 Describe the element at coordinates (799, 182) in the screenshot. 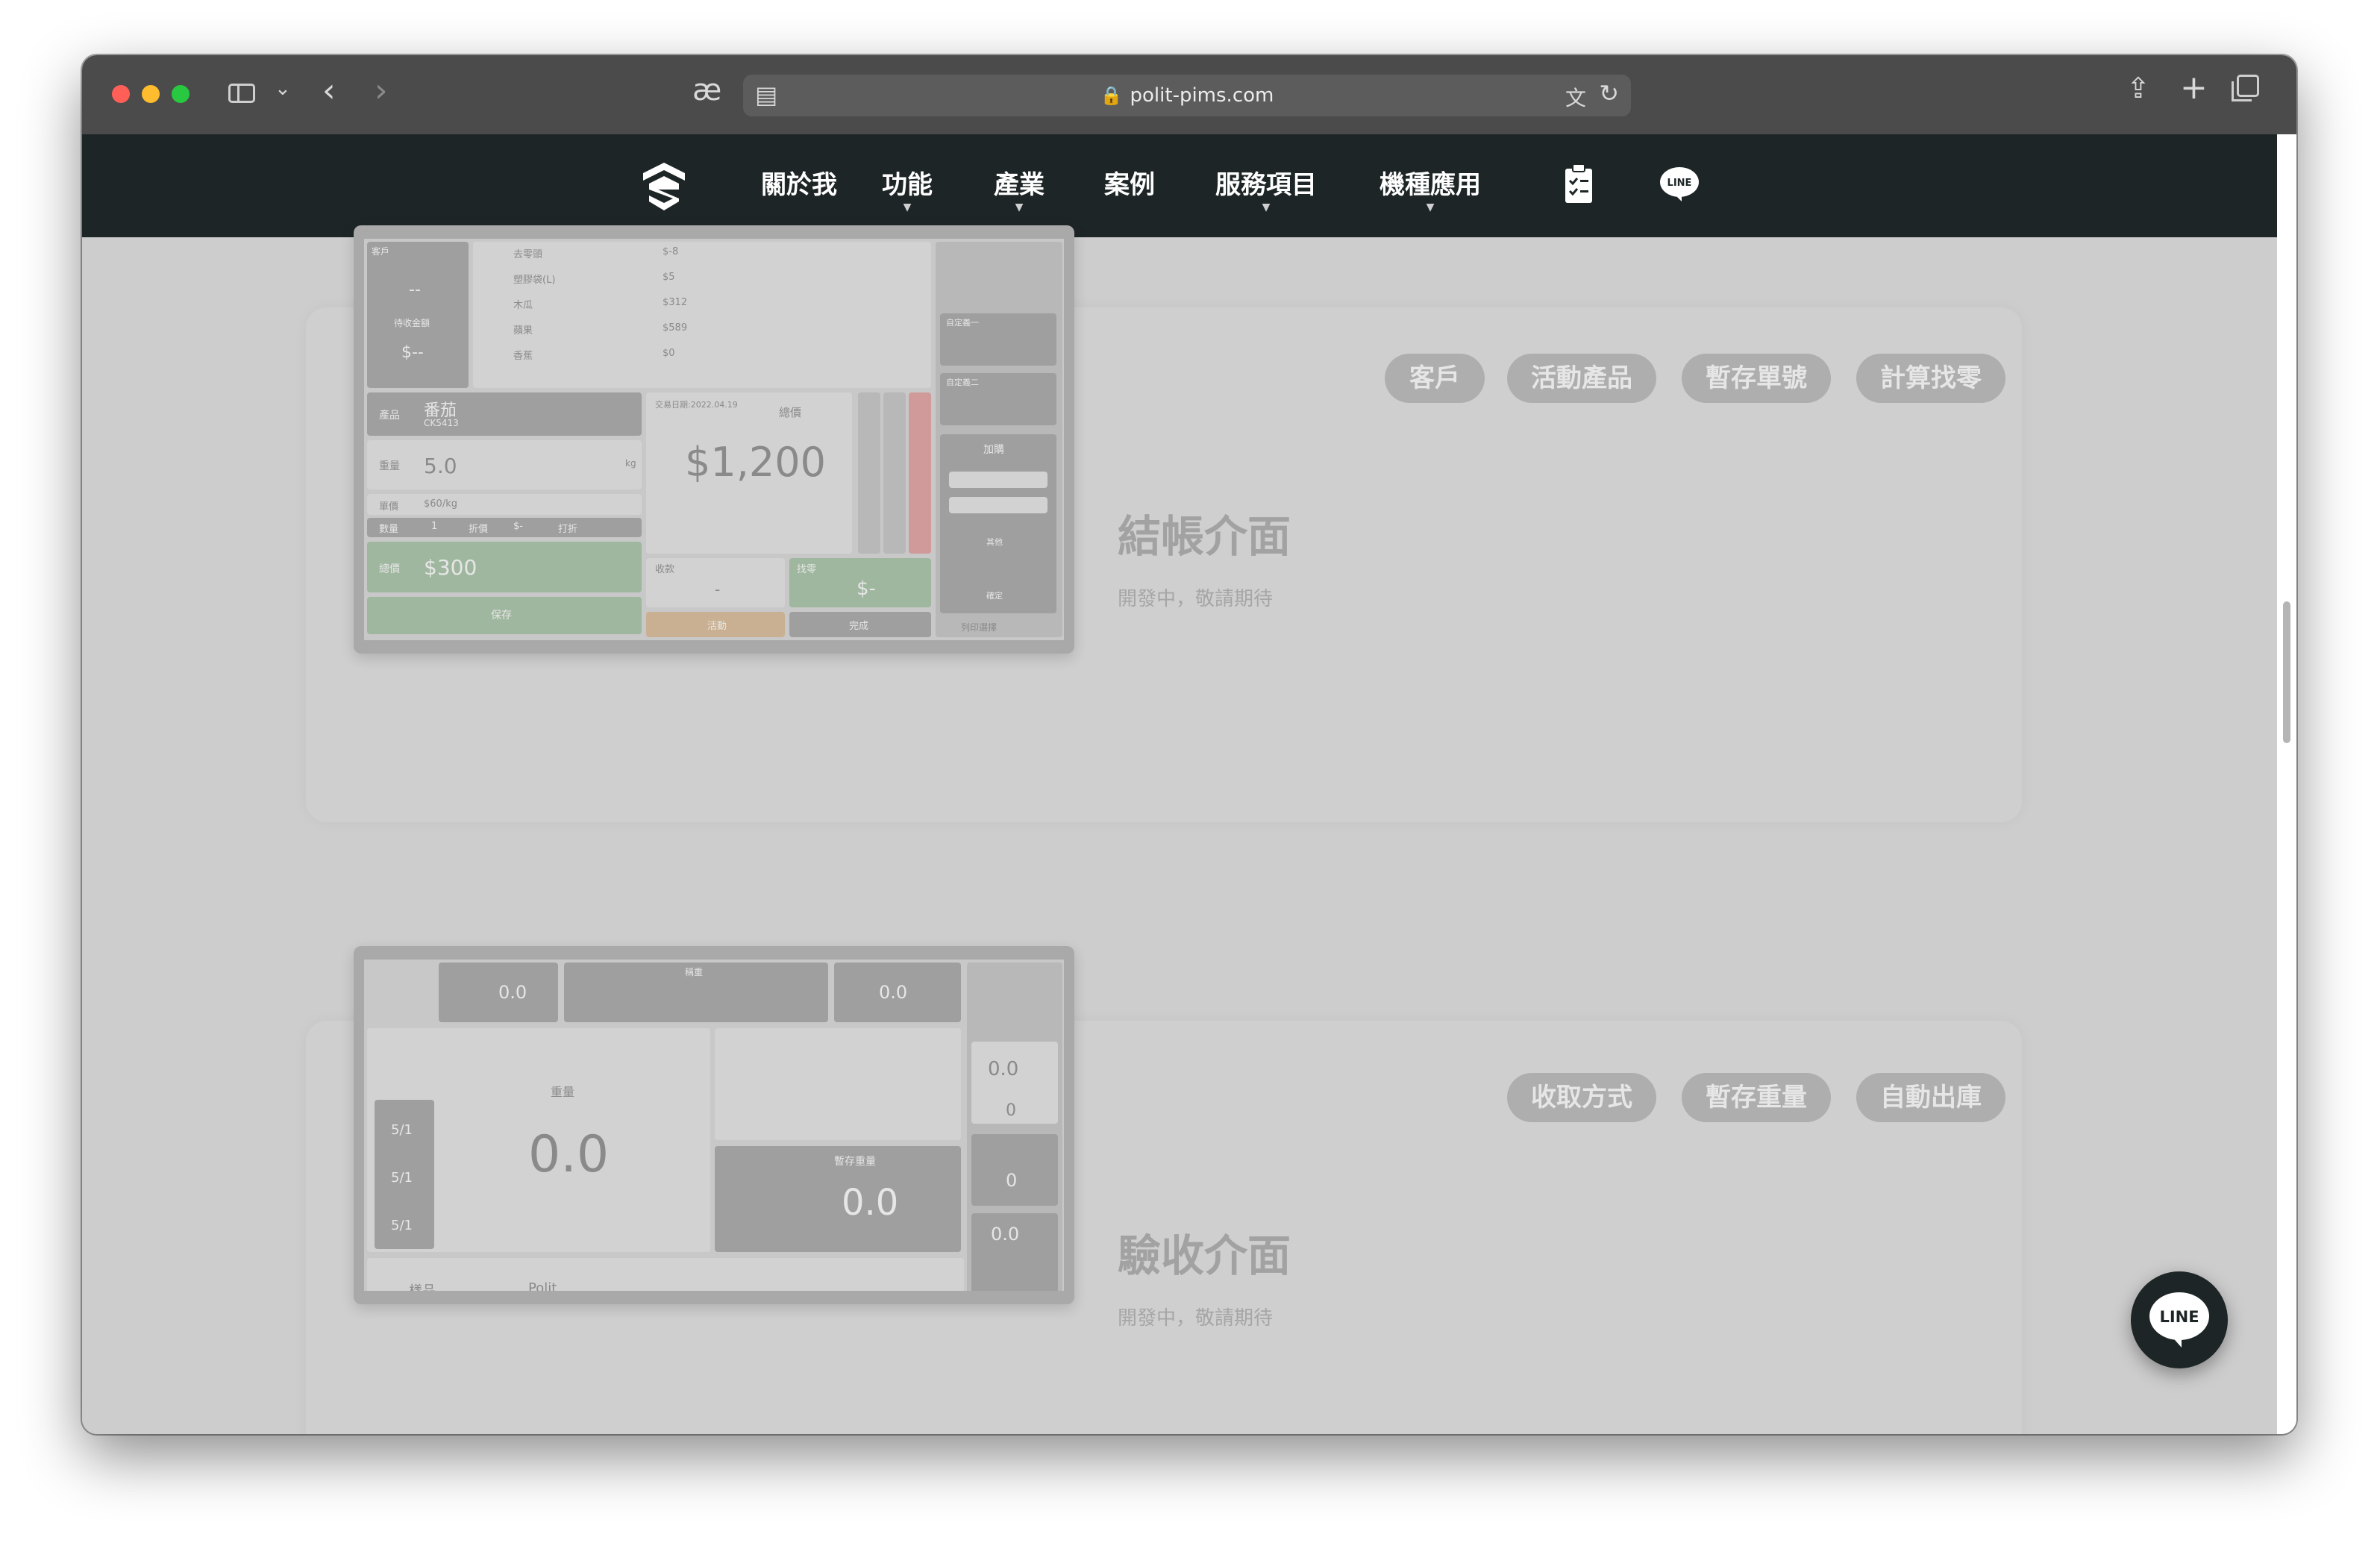

I see `nav-item-about: 關於我` at that location.